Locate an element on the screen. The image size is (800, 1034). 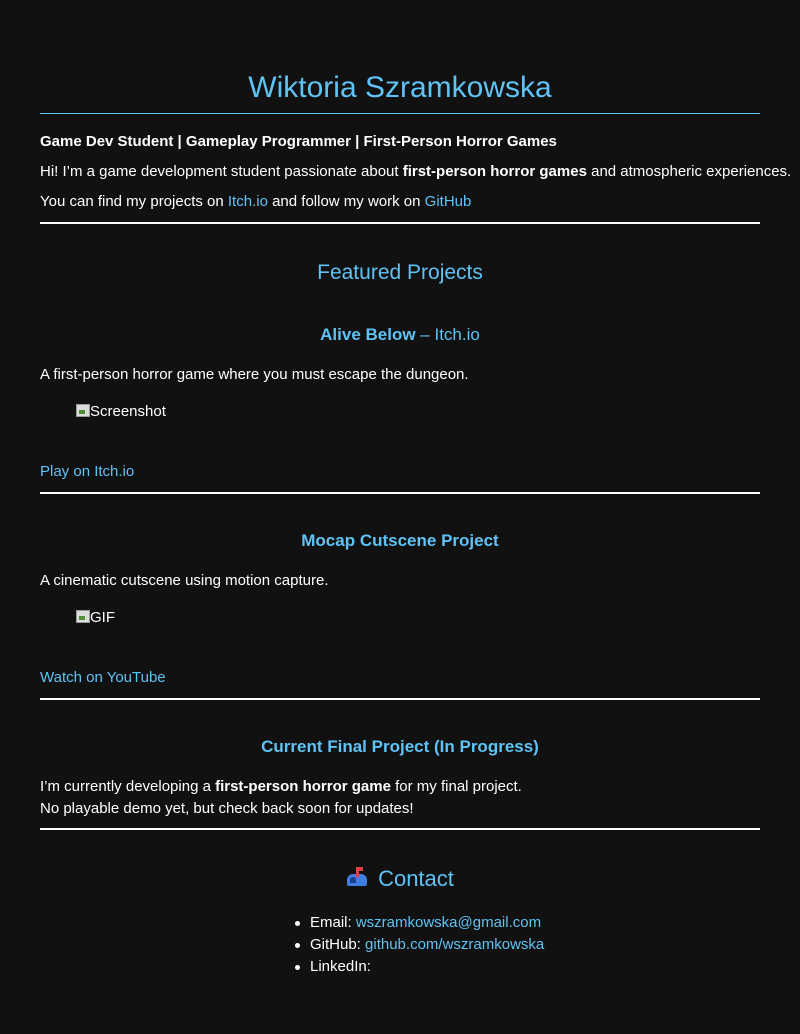
github-label: GitHub: is located at coordinates (338, 944).